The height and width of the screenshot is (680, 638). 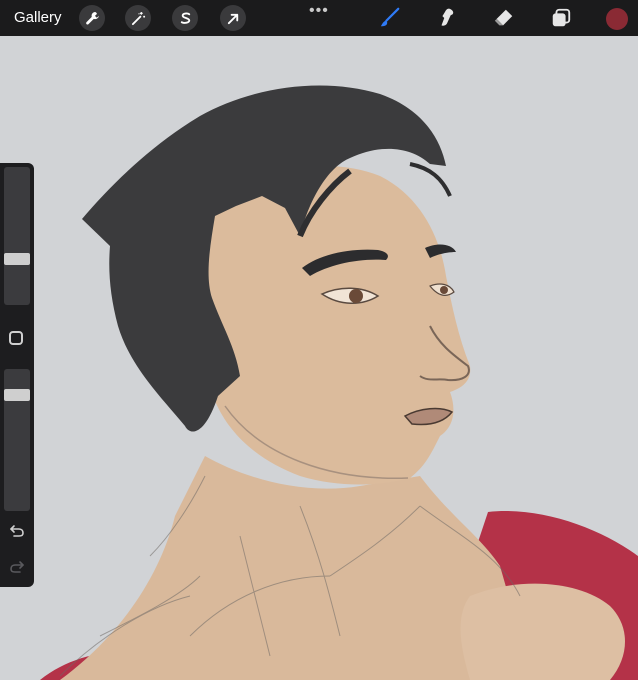 I want to click on color-picker-button, so click(x=617, y=19).